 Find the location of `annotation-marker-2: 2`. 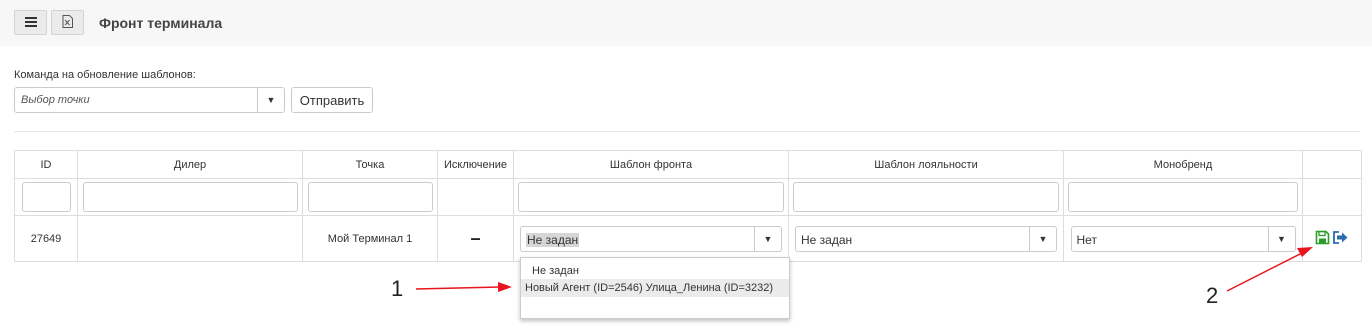

annotation-marker-2: 2 is located at coordinates (1212, 295).